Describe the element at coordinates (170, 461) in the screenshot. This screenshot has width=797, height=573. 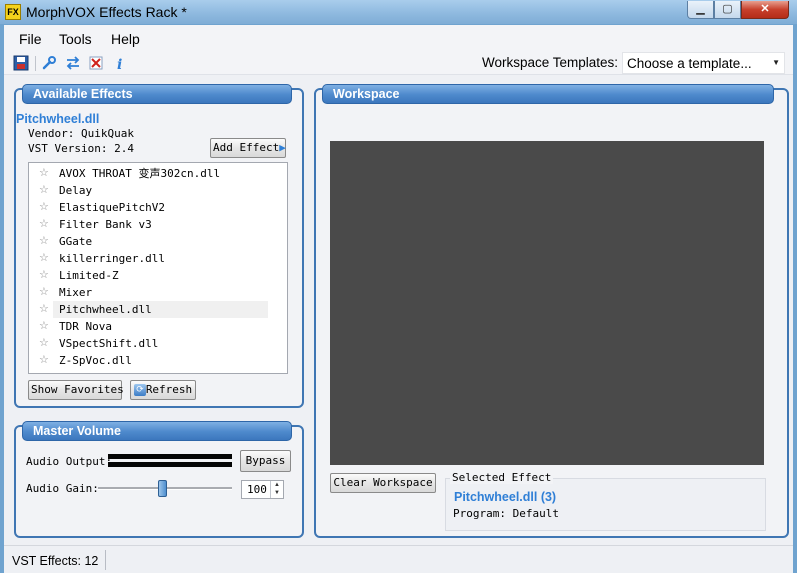
I see `audio-output-meter` at that location.